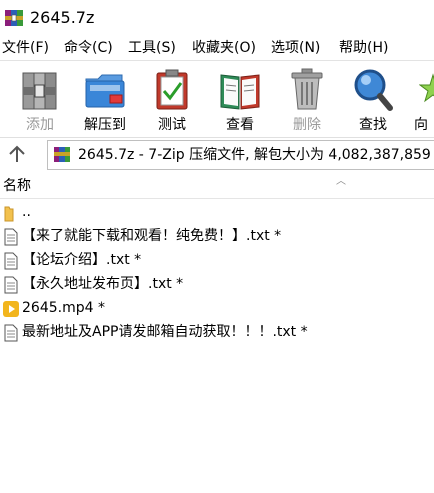 The height and width of the screenshot is (493, 434). I want to click on extract-to-label: 解压到, so click(105, 125).